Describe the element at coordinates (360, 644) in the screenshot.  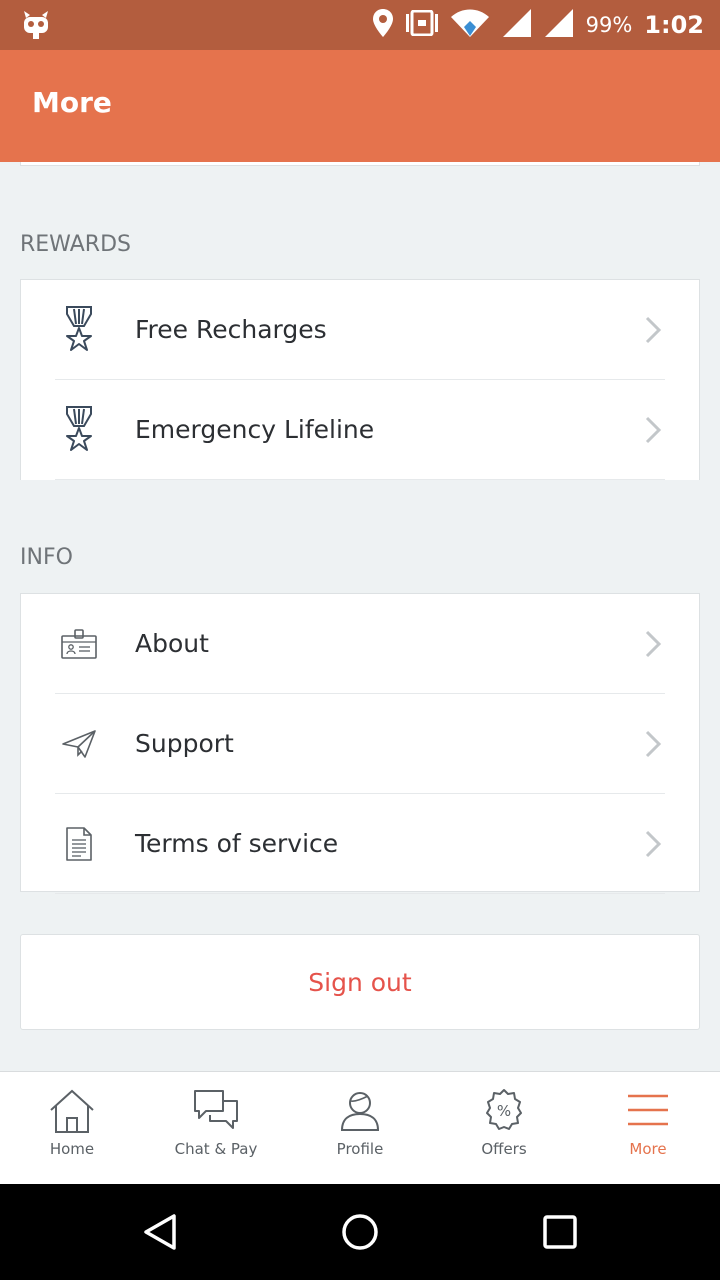
I see `list-item-about: About` at that location.